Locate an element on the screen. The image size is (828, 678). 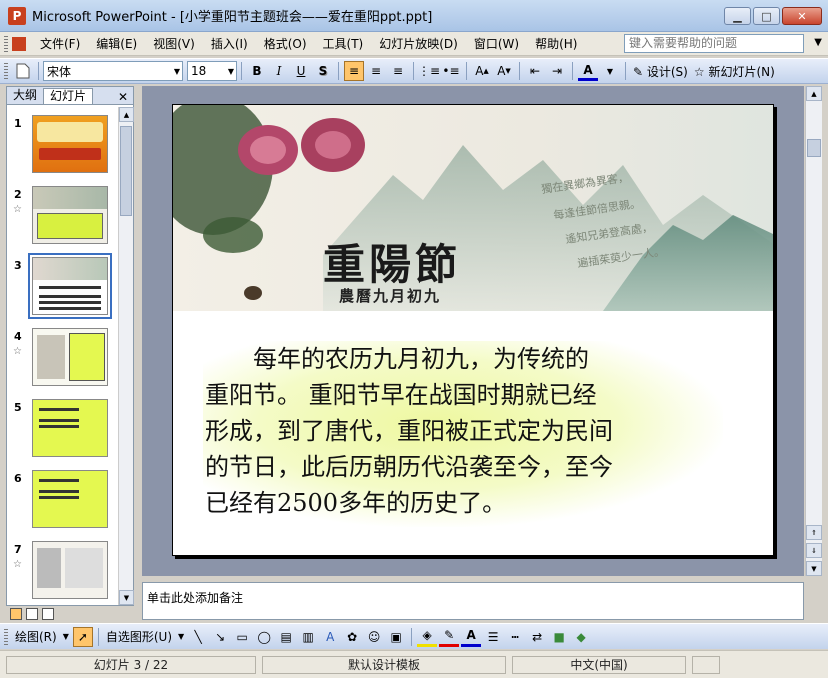
dash-style-icon: ┅ is located at coordinates (515, 637).